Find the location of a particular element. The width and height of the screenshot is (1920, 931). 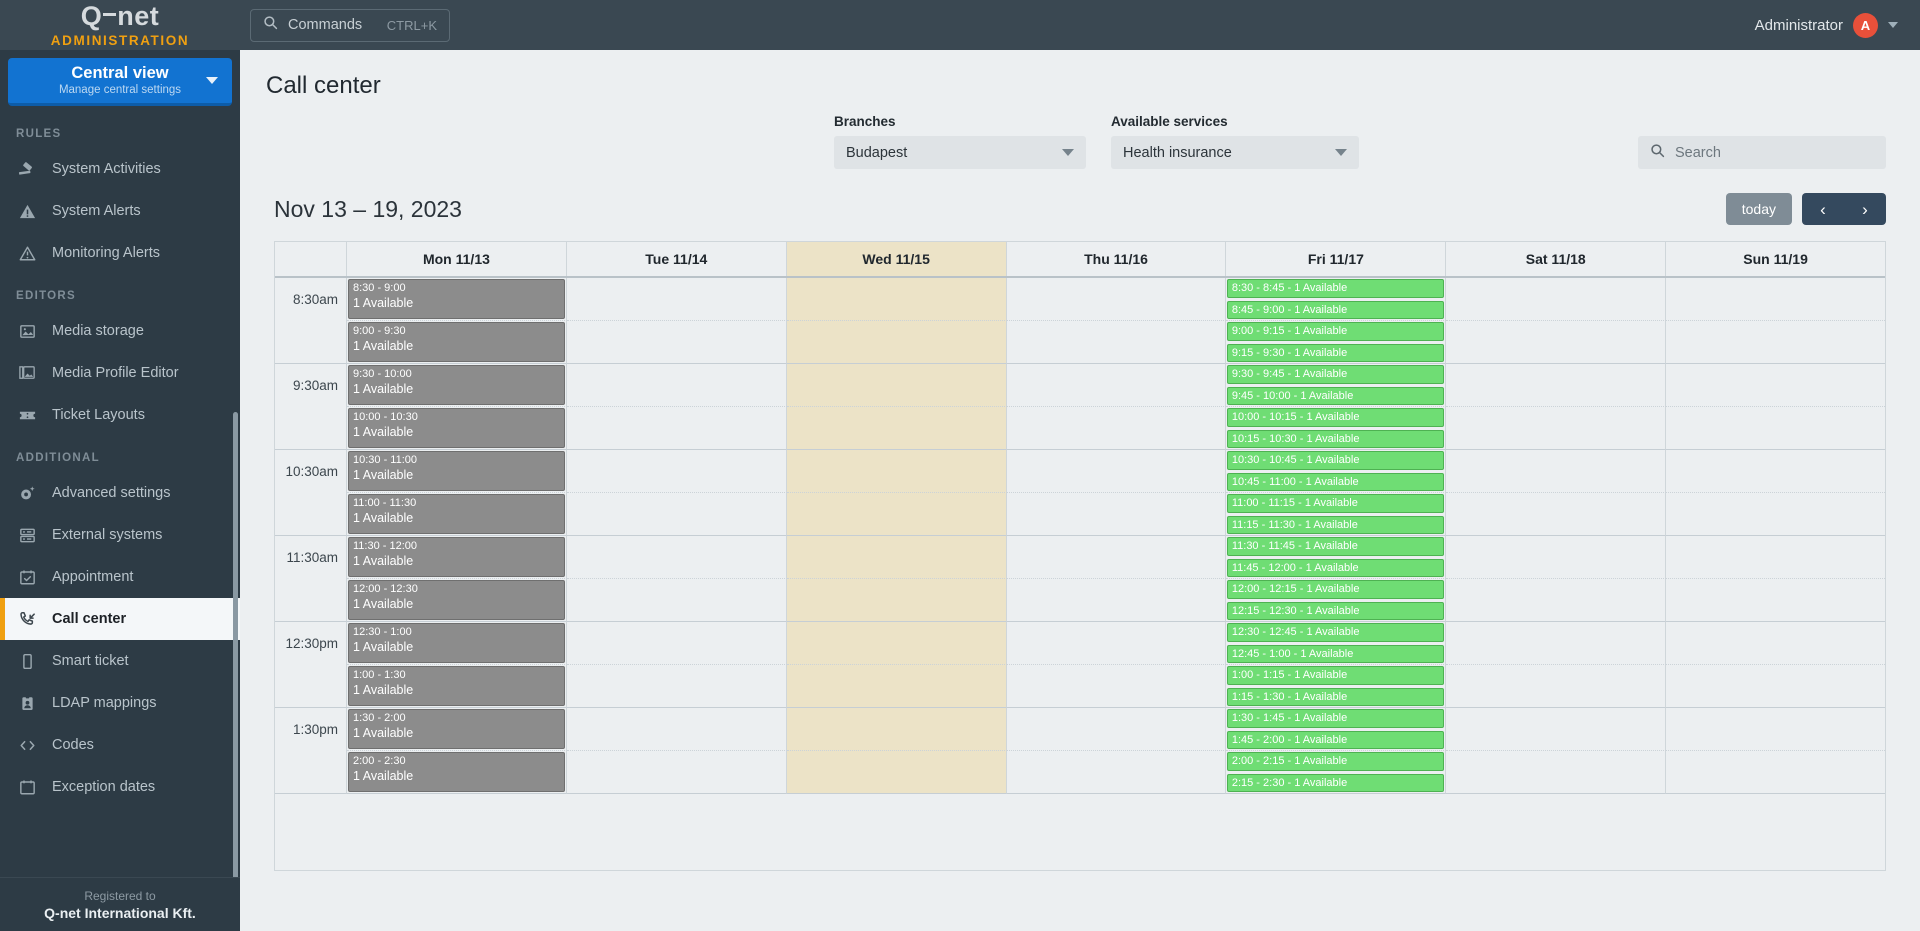

calendar-slot-available: 9:30 - 9:45 - 1 Available is located at coordinates (1335, 374).